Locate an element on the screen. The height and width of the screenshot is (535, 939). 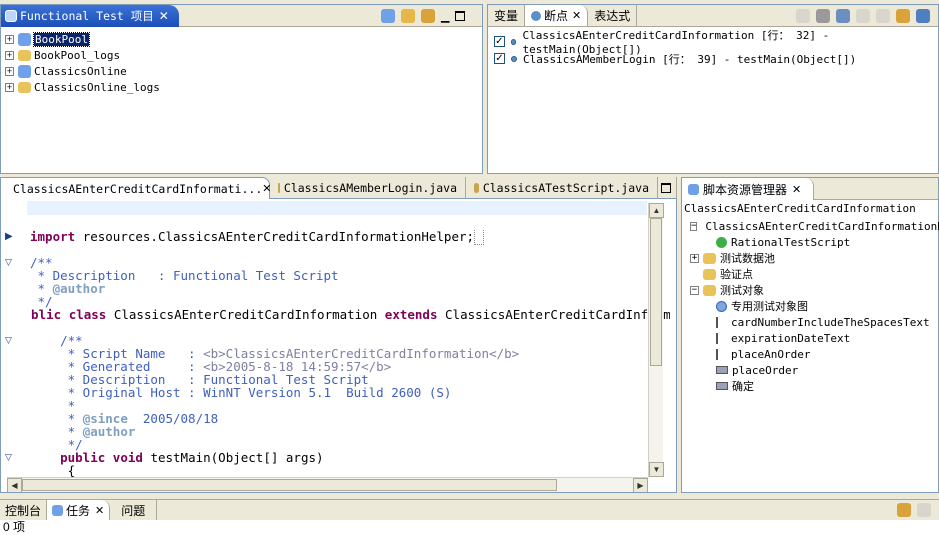
explorer-item-label: RationalTestScript is located at coordinates (791, 242).